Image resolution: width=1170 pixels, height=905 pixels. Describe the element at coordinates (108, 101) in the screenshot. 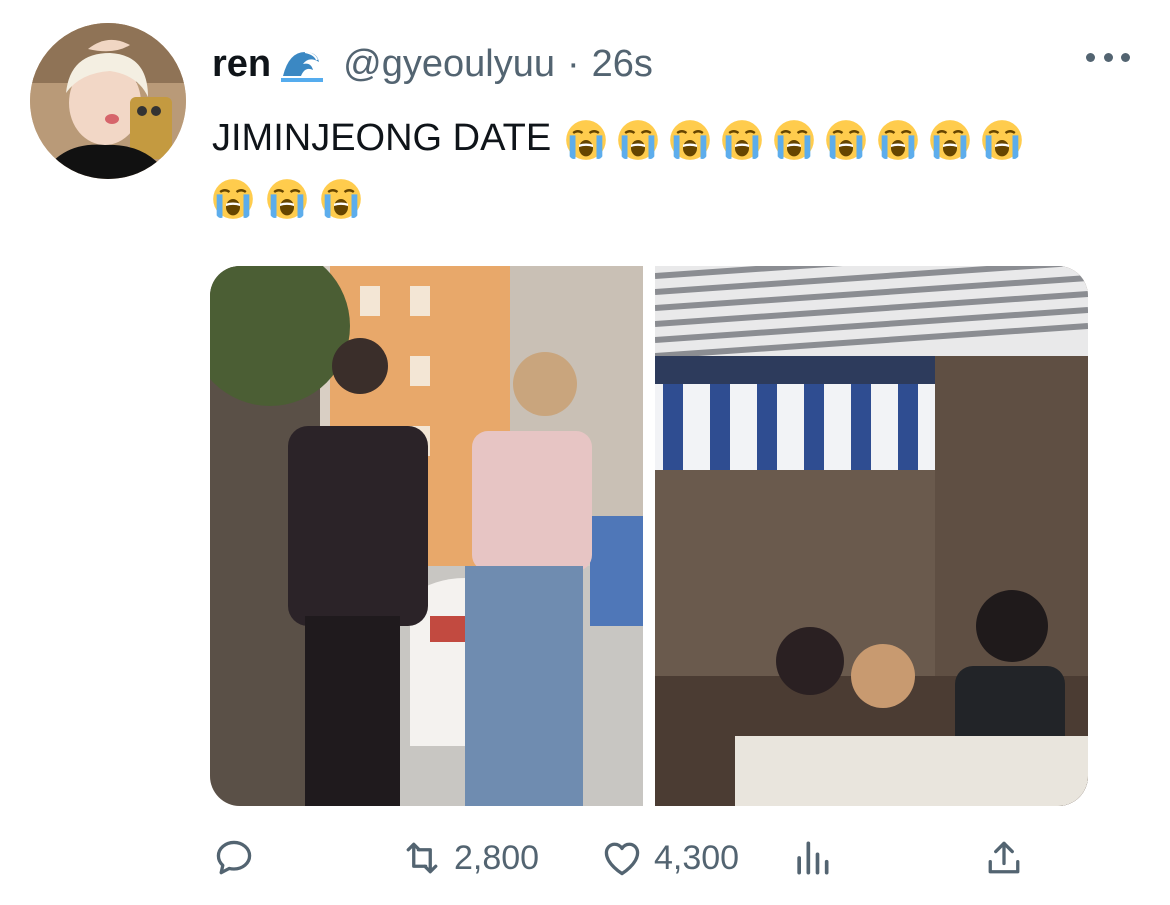

I see `avatar` at that location.